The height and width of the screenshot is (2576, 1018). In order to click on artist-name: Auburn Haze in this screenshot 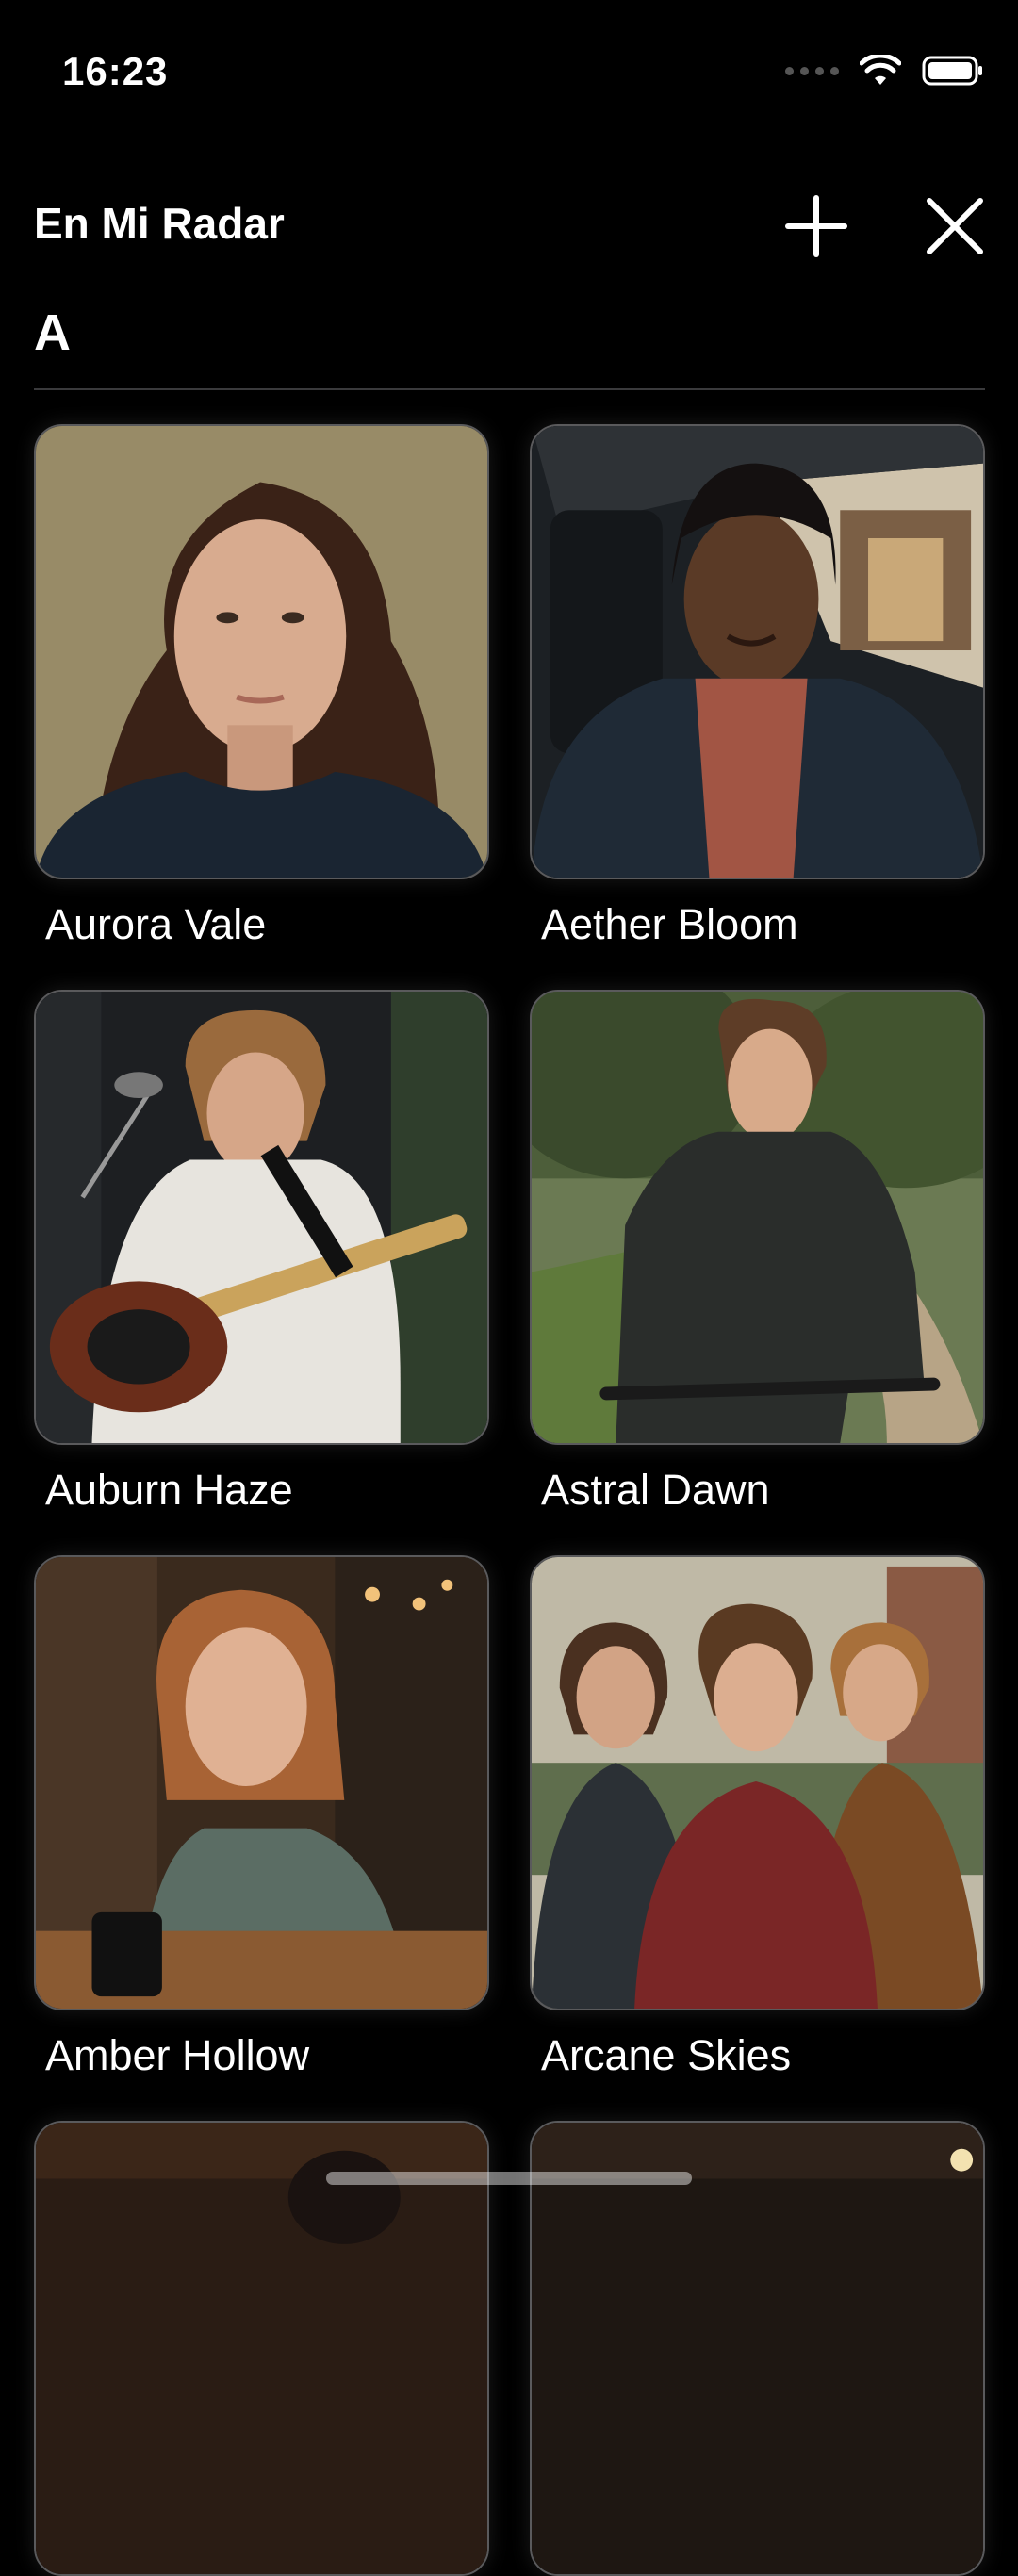, I will do `click(169, 1490)`.